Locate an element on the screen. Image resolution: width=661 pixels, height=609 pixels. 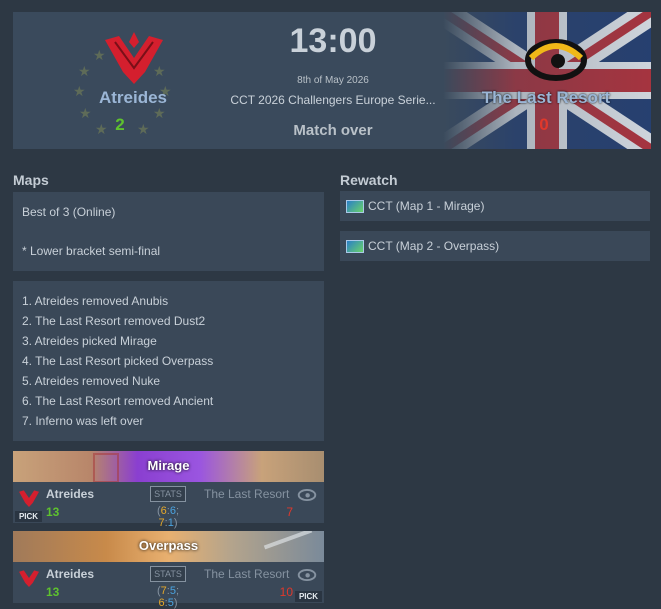
rewatch-item: CCT (Map 2 - Overpass) is located at coordinates (495, 246).